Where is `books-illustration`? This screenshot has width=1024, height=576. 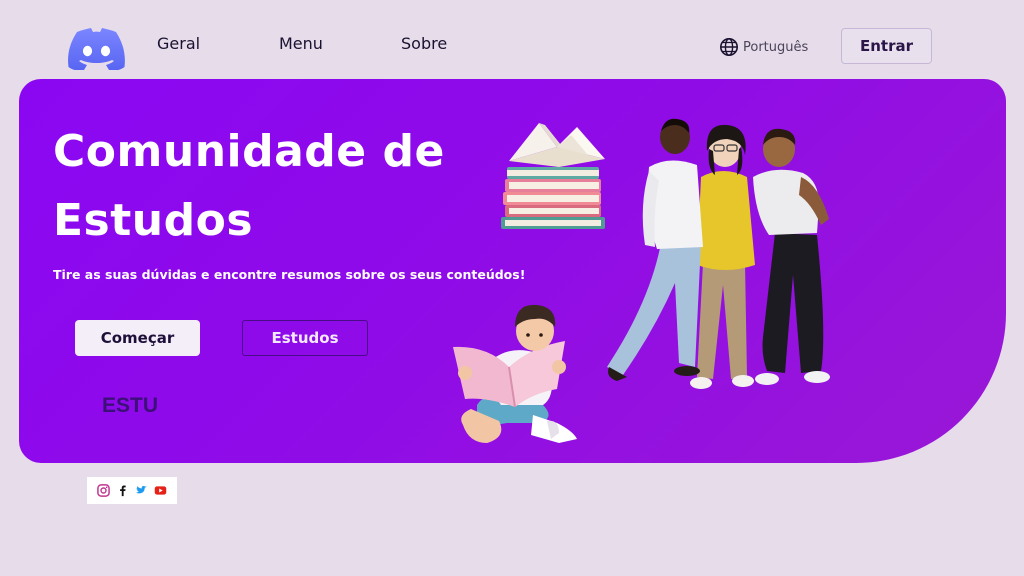
books-illustration is located at coordinates (553, 176).